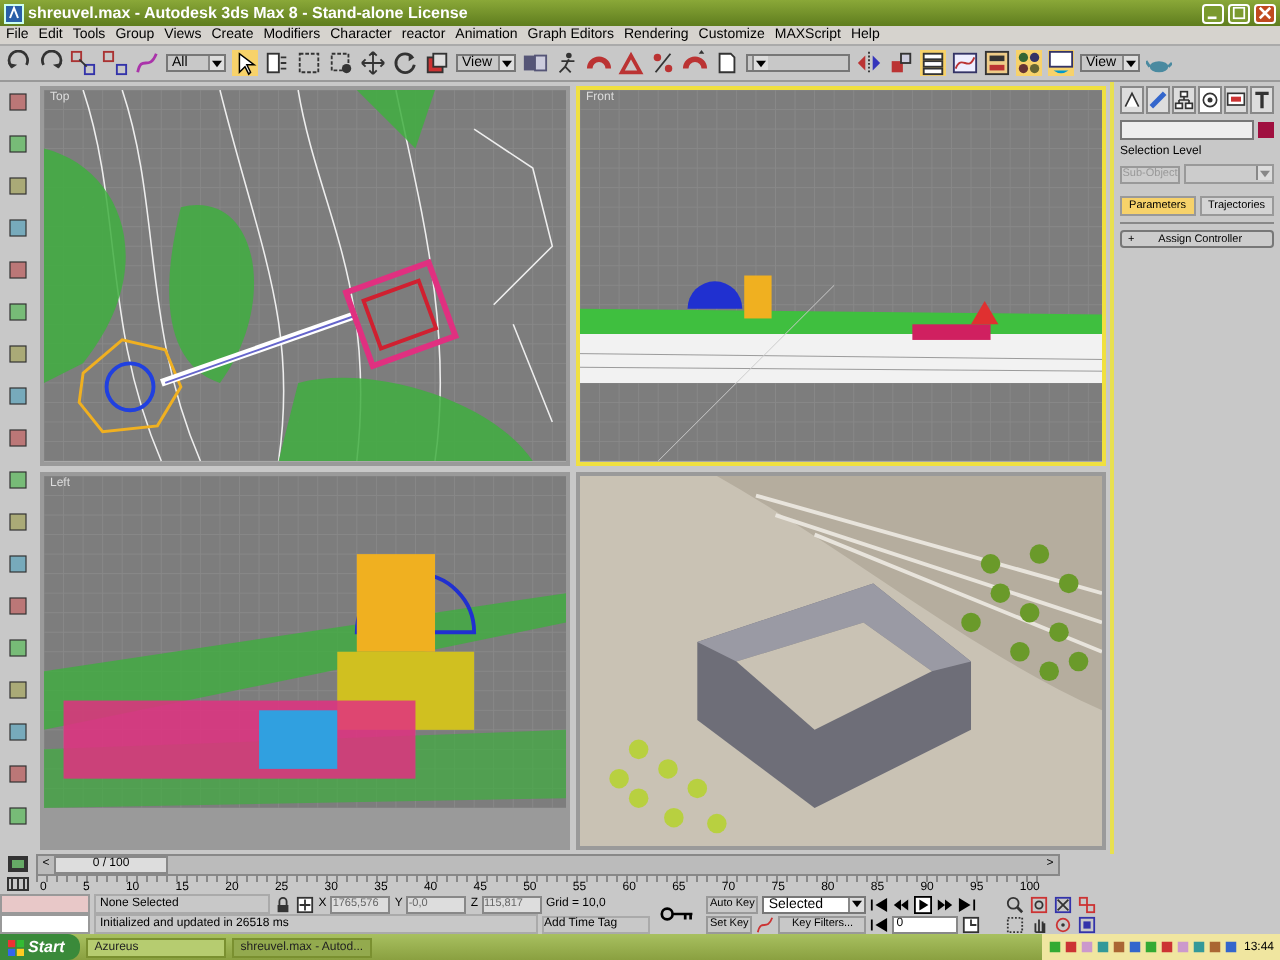  I want to click on script-listener-field, so click(45, 904).